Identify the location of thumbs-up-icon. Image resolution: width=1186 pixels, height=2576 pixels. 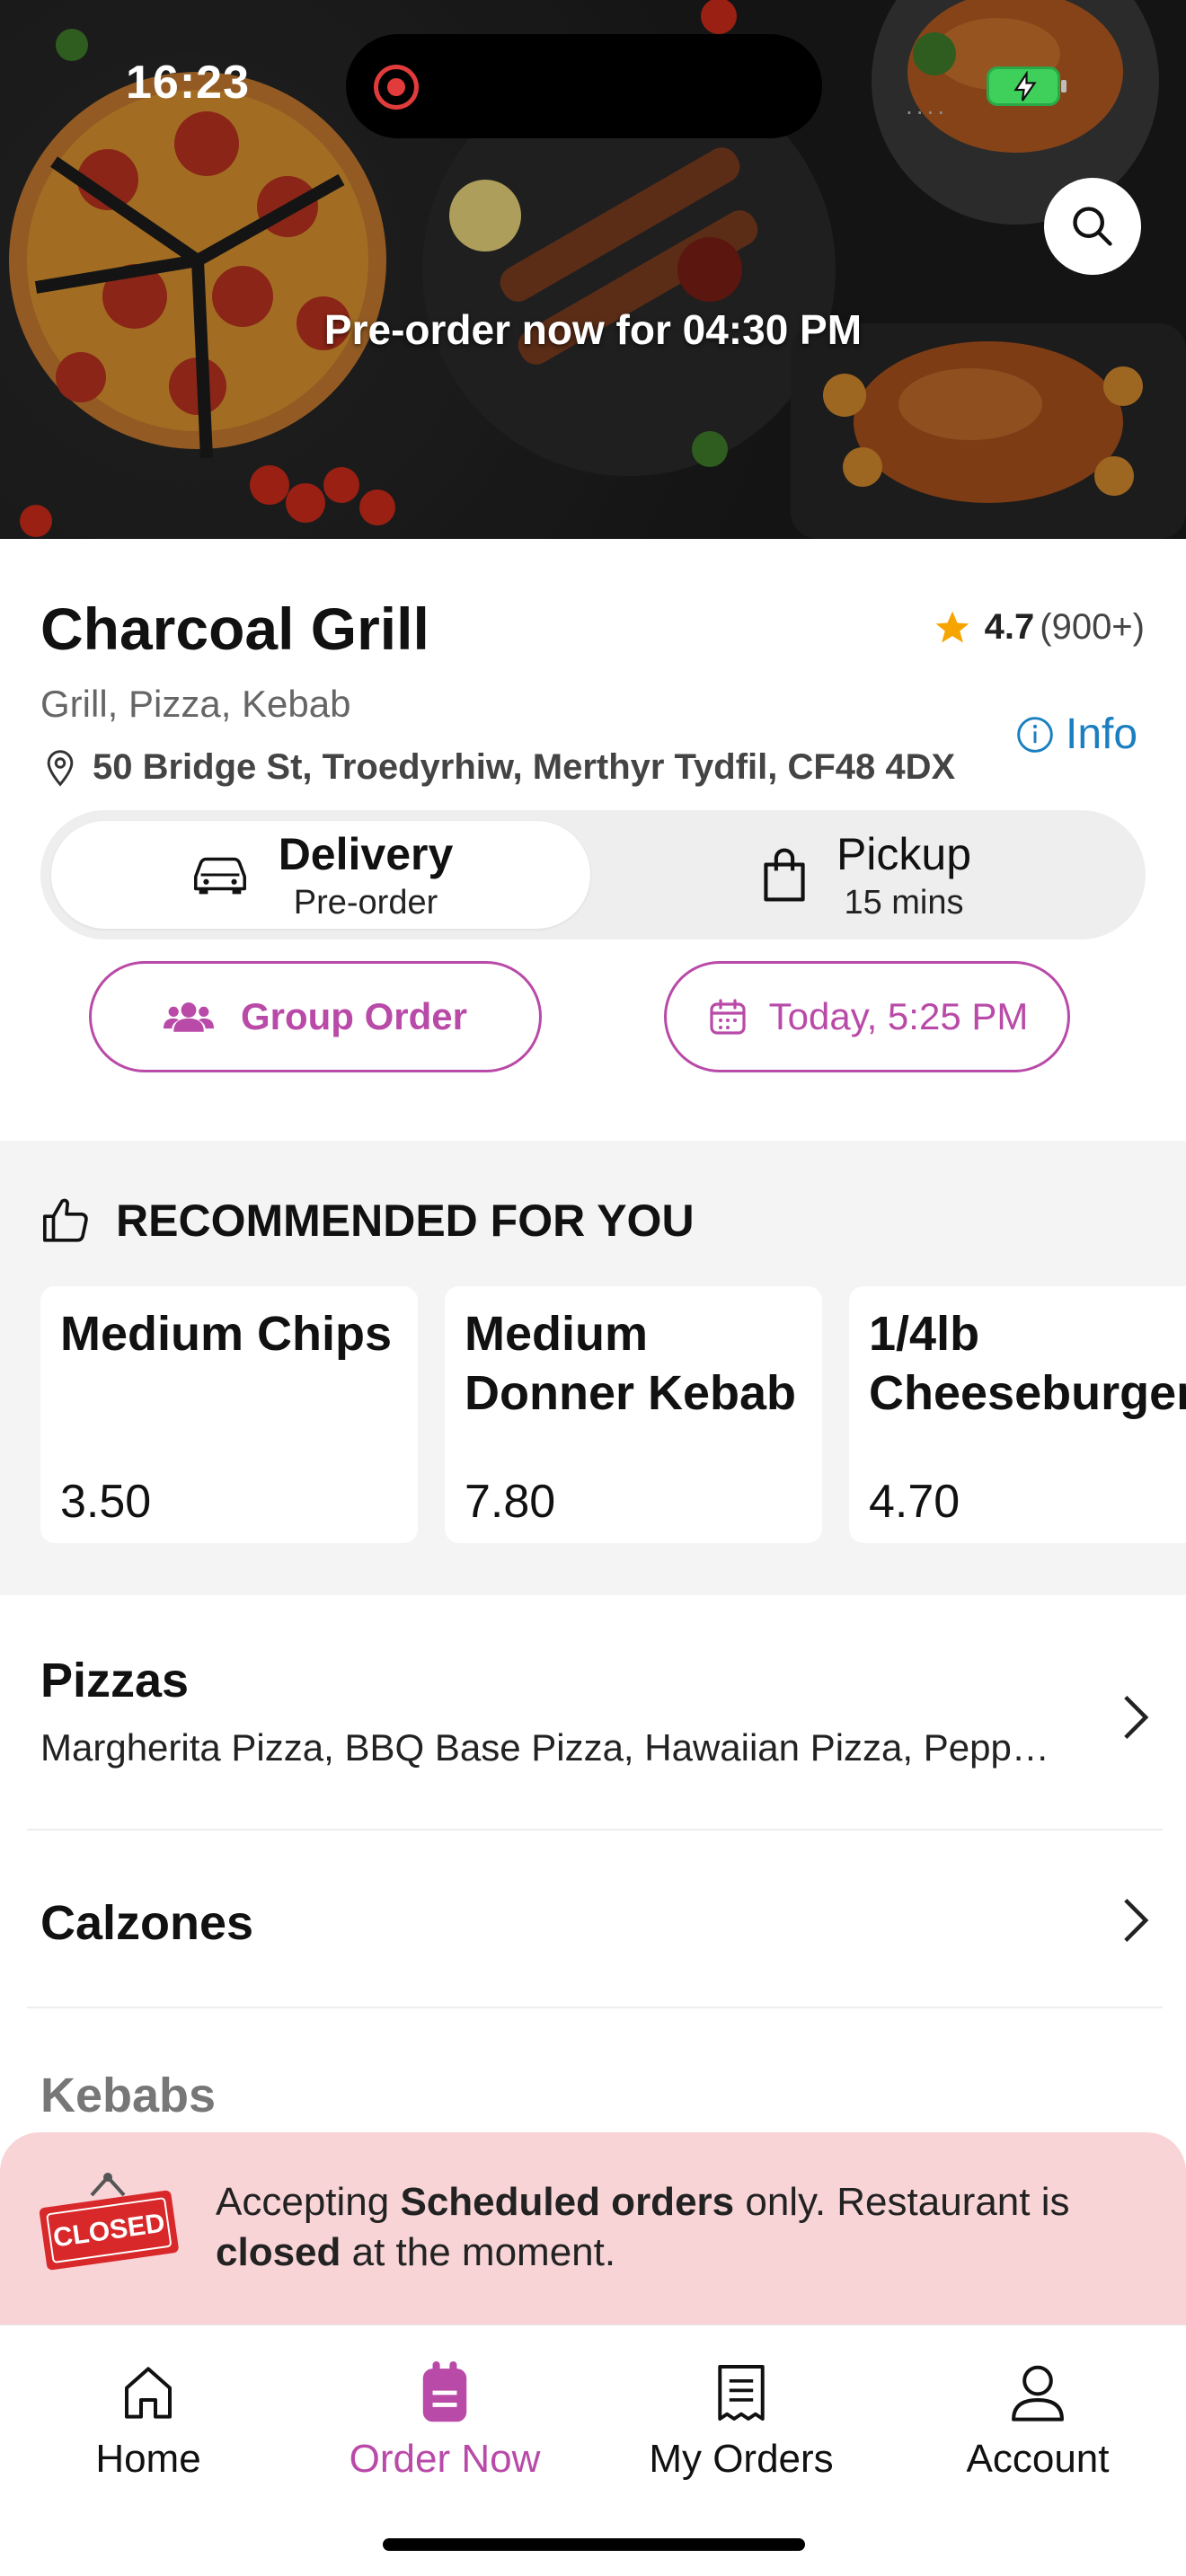
(65, 1220).